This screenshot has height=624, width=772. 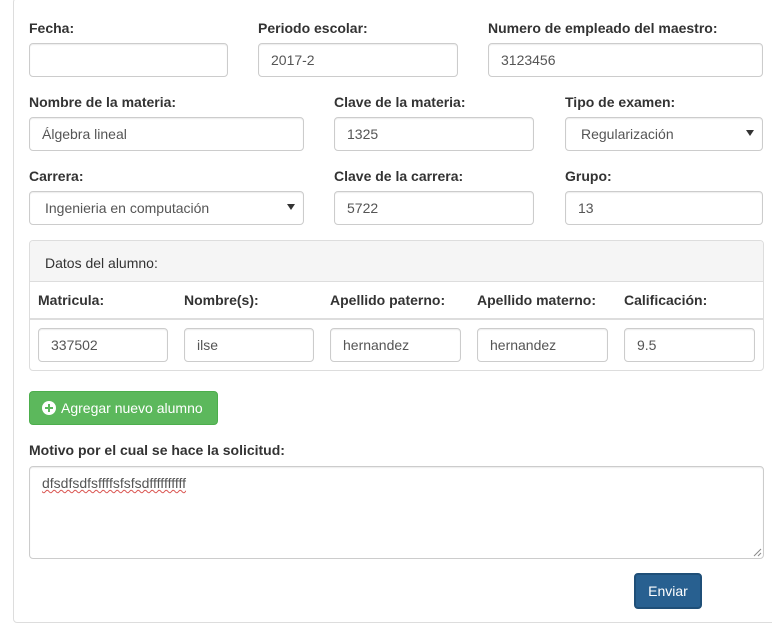 I want to click on carrera-select: Ingenieria en computación, so click(x=166, y=208).